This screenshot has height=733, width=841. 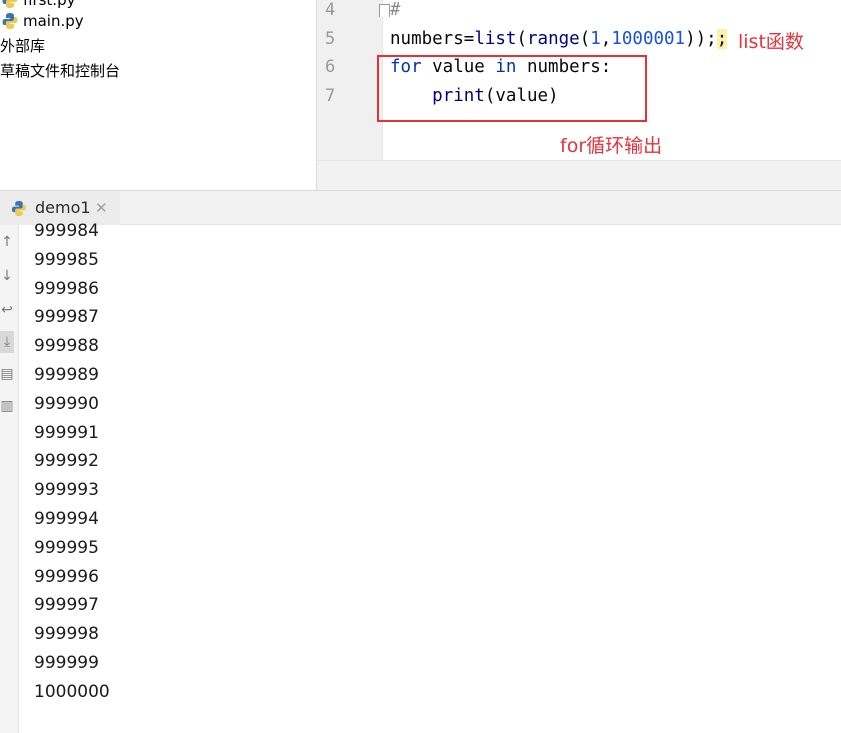 What do you see at coordinates (512, 88) in the screenshot?
I see `annotation-highlight-box` at bounding box center [512, 88].